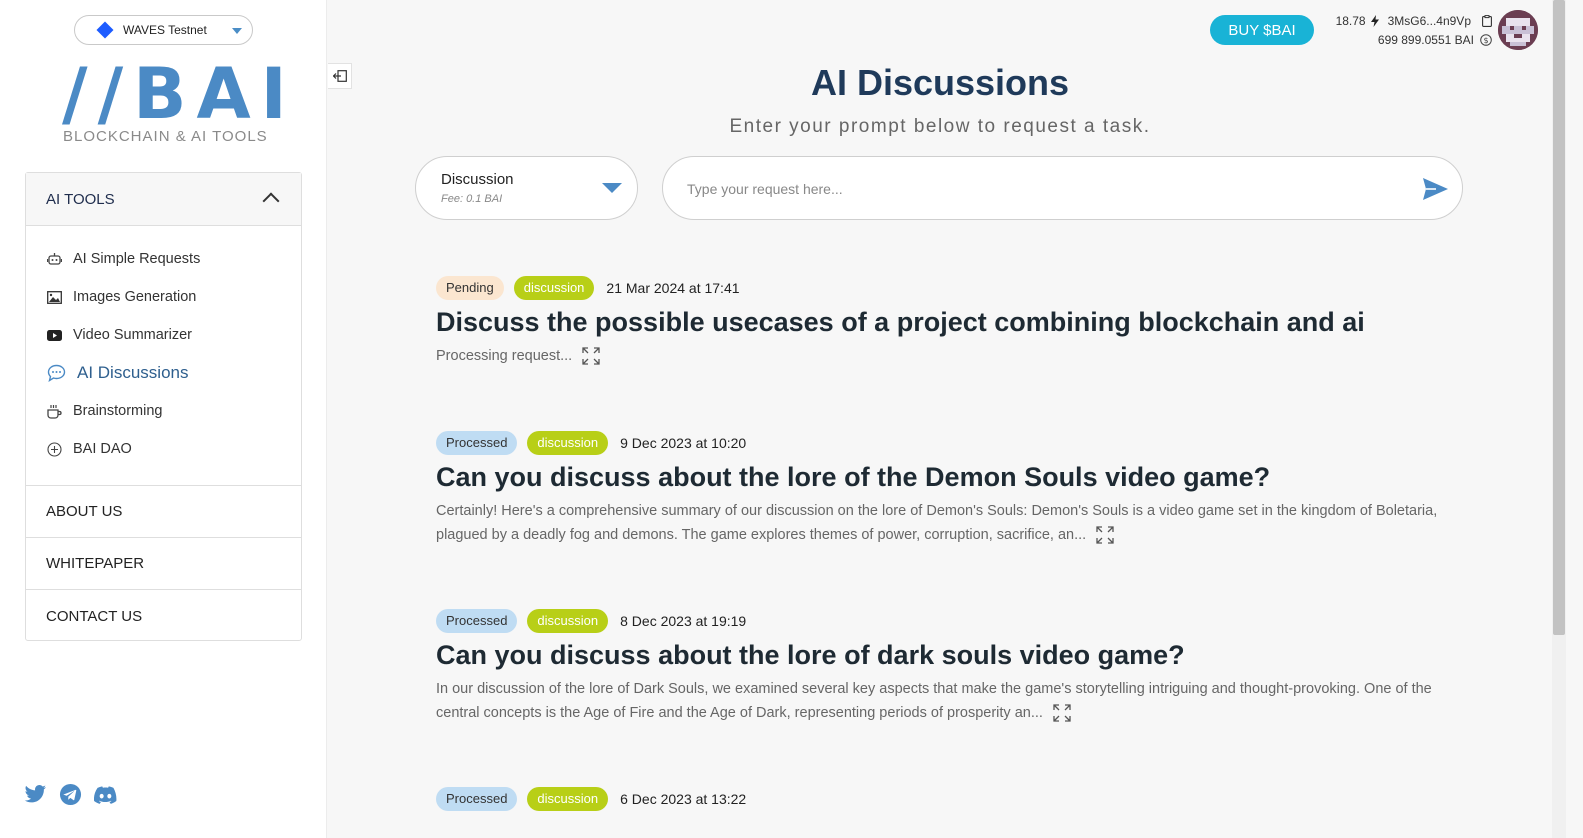 The height and width of the screenshot is (838, 1583). I want to click on robot-icon, so click(54, 259).